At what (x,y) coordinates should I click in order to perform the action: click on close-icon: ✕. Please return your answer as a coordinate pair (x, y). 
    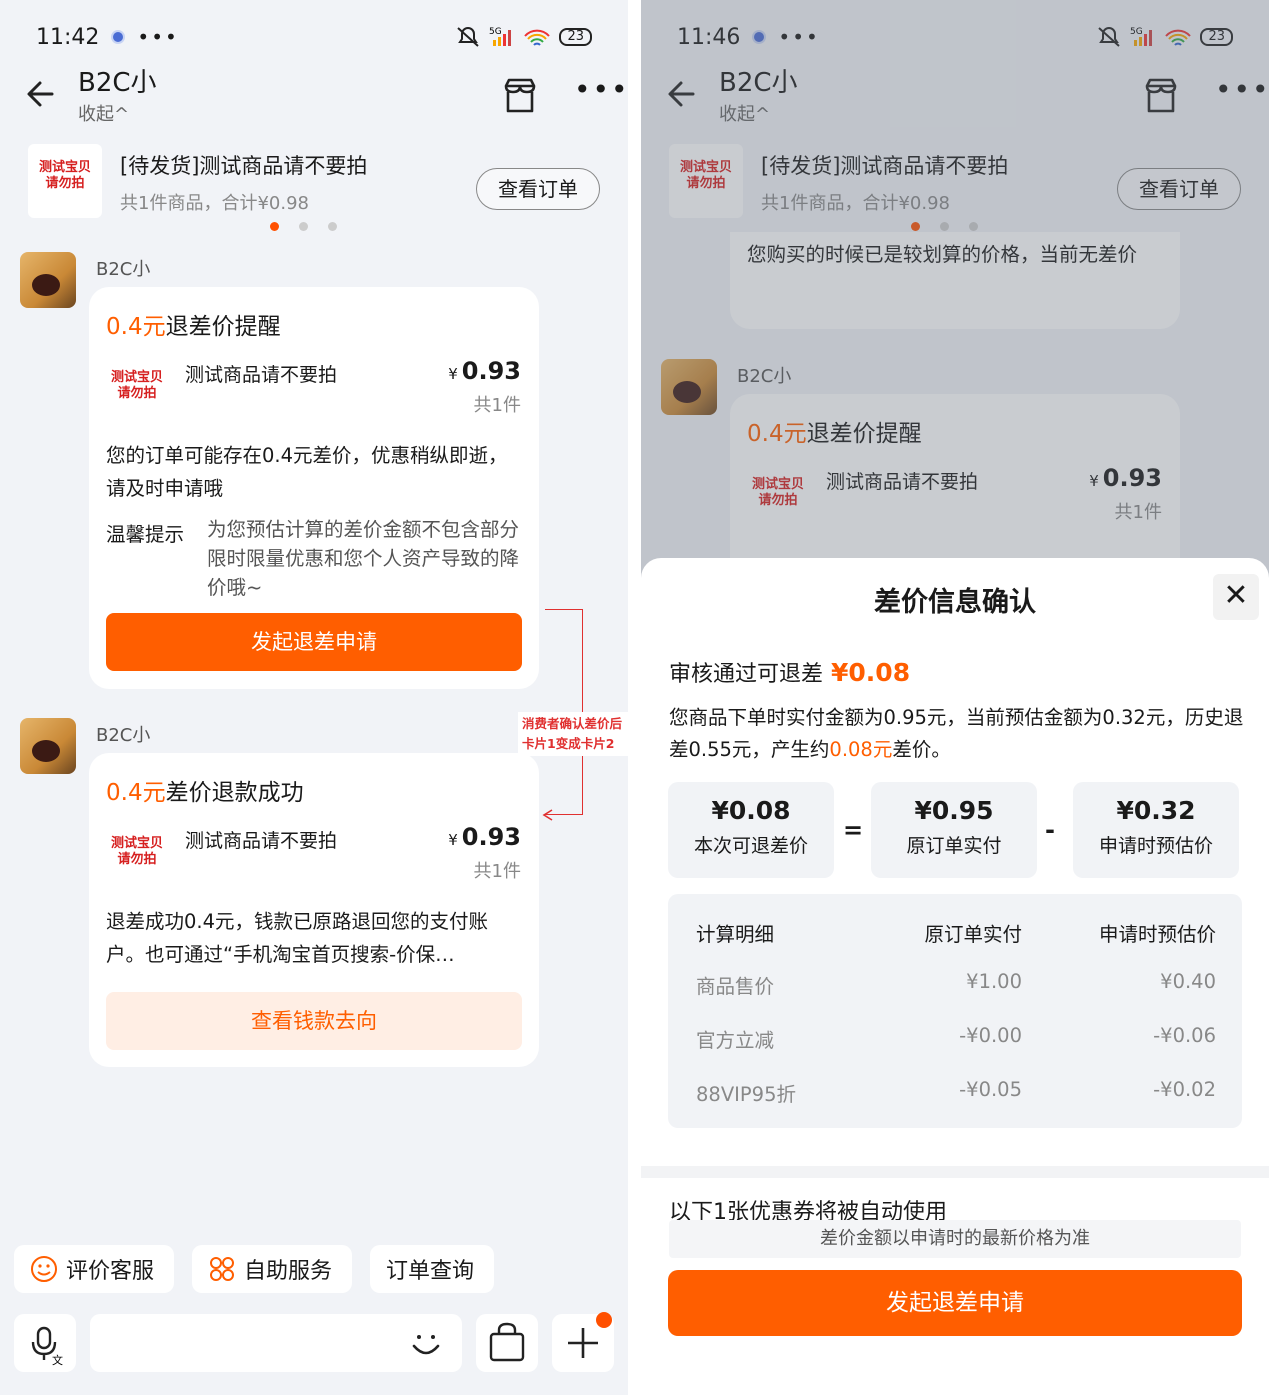
    Looking at the image, I should click on (1236, 597).